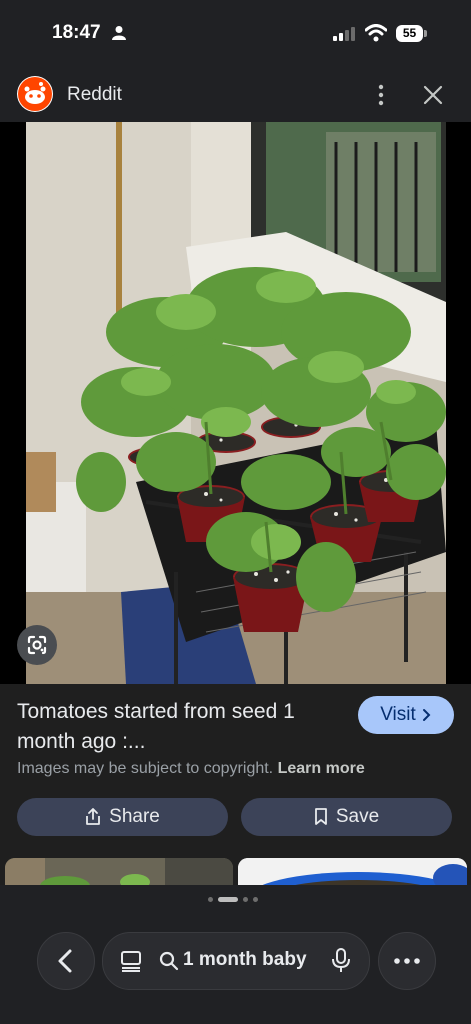  Describe the element at coordinates (94, 95) in the screenshot. I see `site-name: Reddit` at that location.